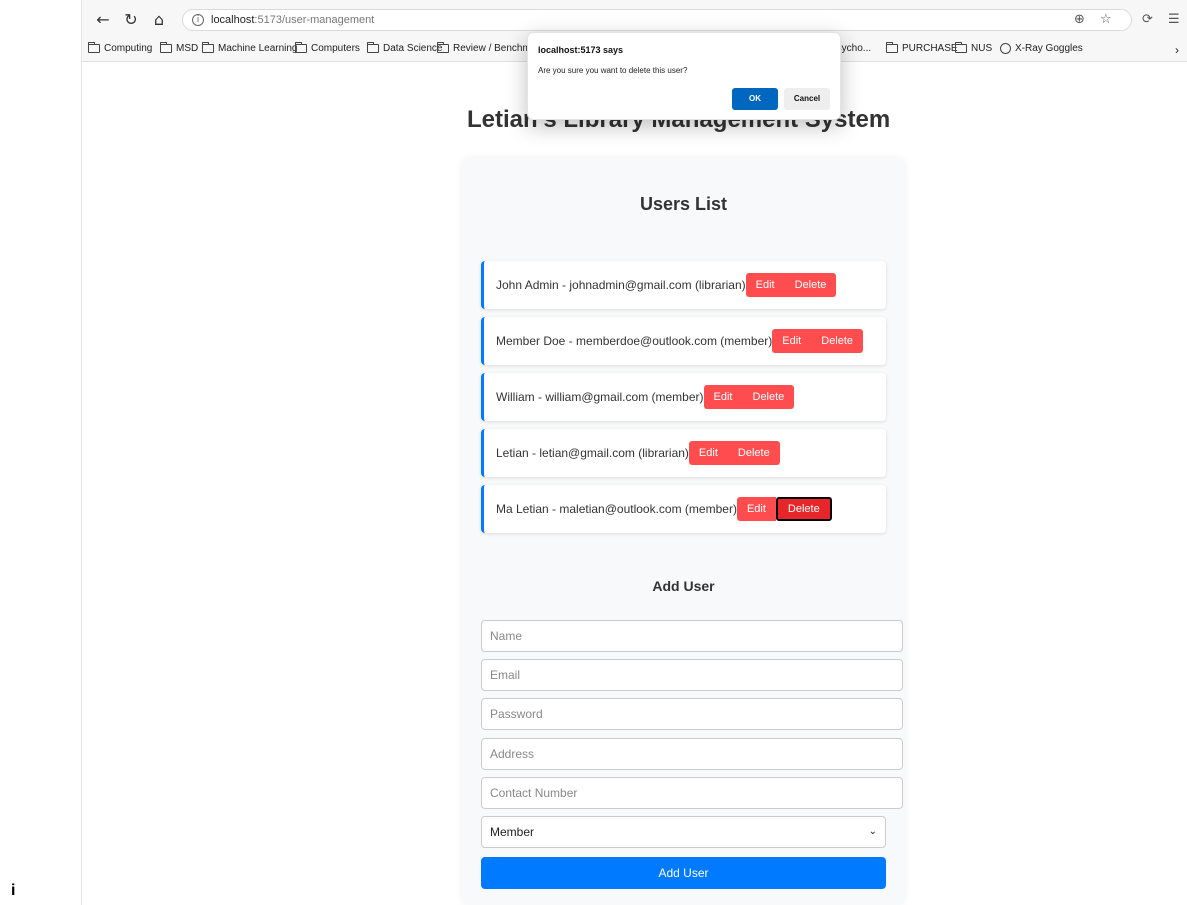  What do you see at coordinates (1147, 20) in the screenshot?
I see `extensions-icon: ⟳` at bounding box center [1147, 20].